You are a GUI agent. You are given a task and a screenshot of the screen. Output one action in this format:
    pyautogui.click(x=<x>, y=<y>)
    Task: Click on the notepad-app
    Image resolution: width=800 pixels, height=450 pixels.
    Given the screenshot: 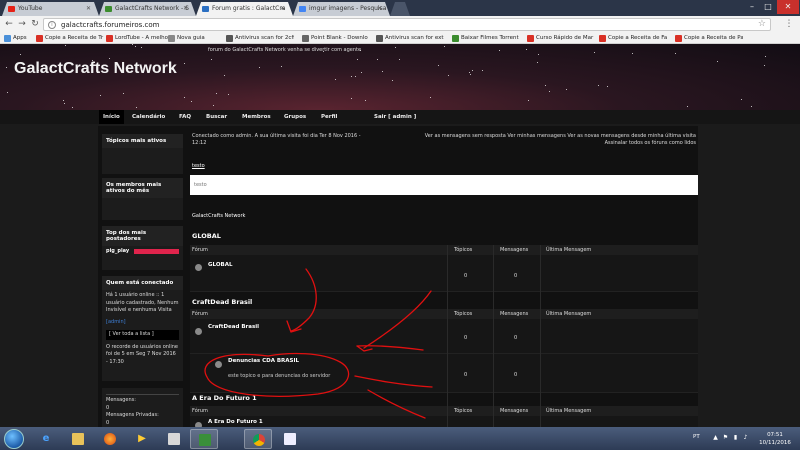 What is the action you would take?
    pyautogui.click(x=290, y=439)
    